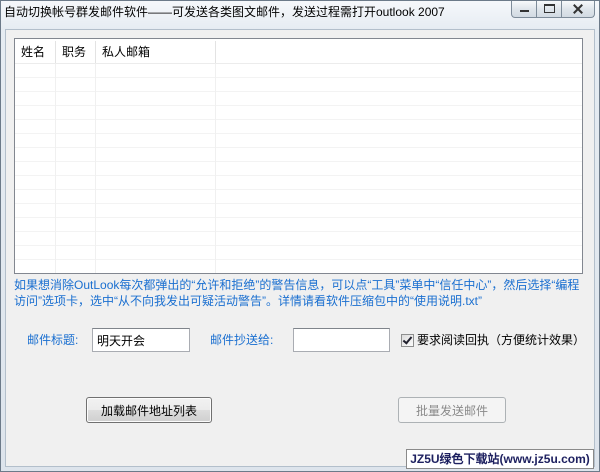 Image resolution: width=600 pixels, height=472 pixels. Describe the element at coordinates (53, 340) in the screenshot. I see `subject-label: 邮件标题:` at that location.